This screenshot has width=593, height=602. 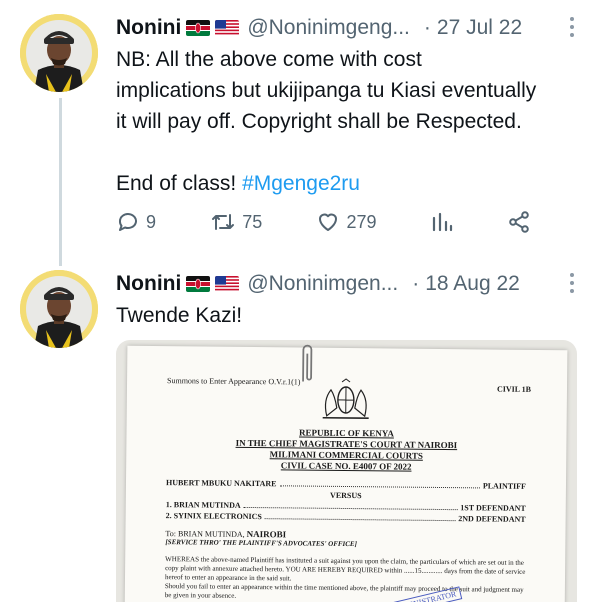 What do you see at coordinates (266, 534) in the screenshot?
I see `addressee-city: NAIROBI` at bounding box center [266, 534].